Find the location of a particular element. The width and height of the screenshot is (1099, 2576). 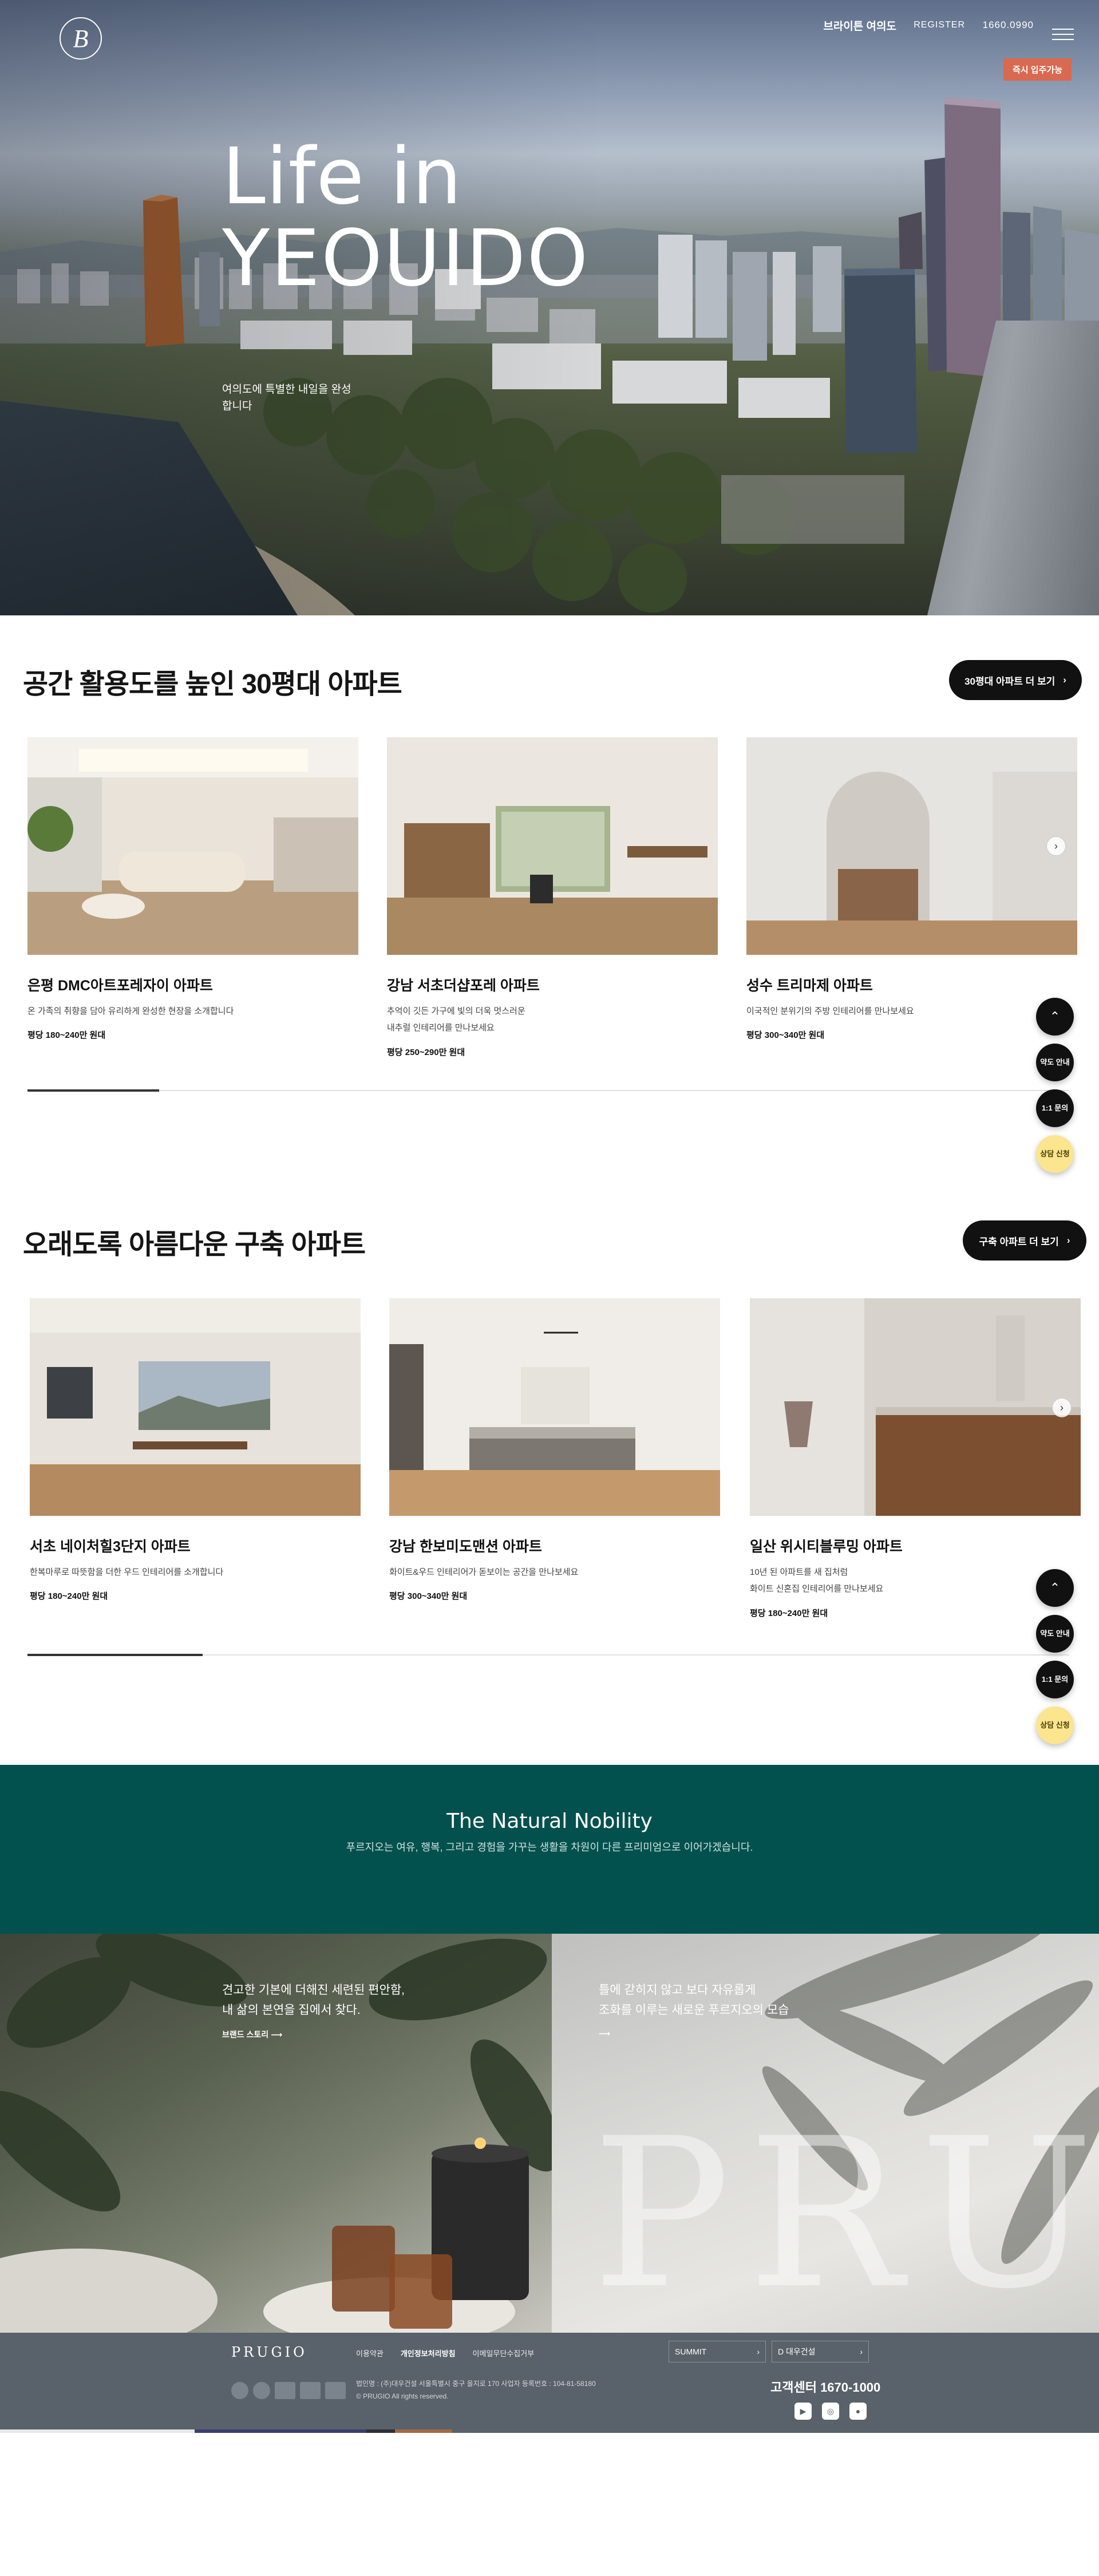

apartment-name: 서초 네이처힐3단지 아파트 is located at coordinates (110, 1547).